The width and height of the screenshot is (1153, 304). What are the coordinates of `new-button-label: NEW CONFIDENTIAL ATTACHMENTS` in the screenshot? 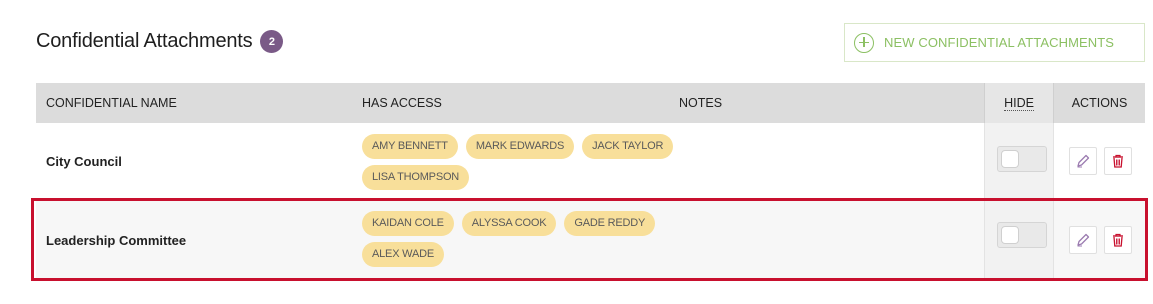 It's located at (999, 42).